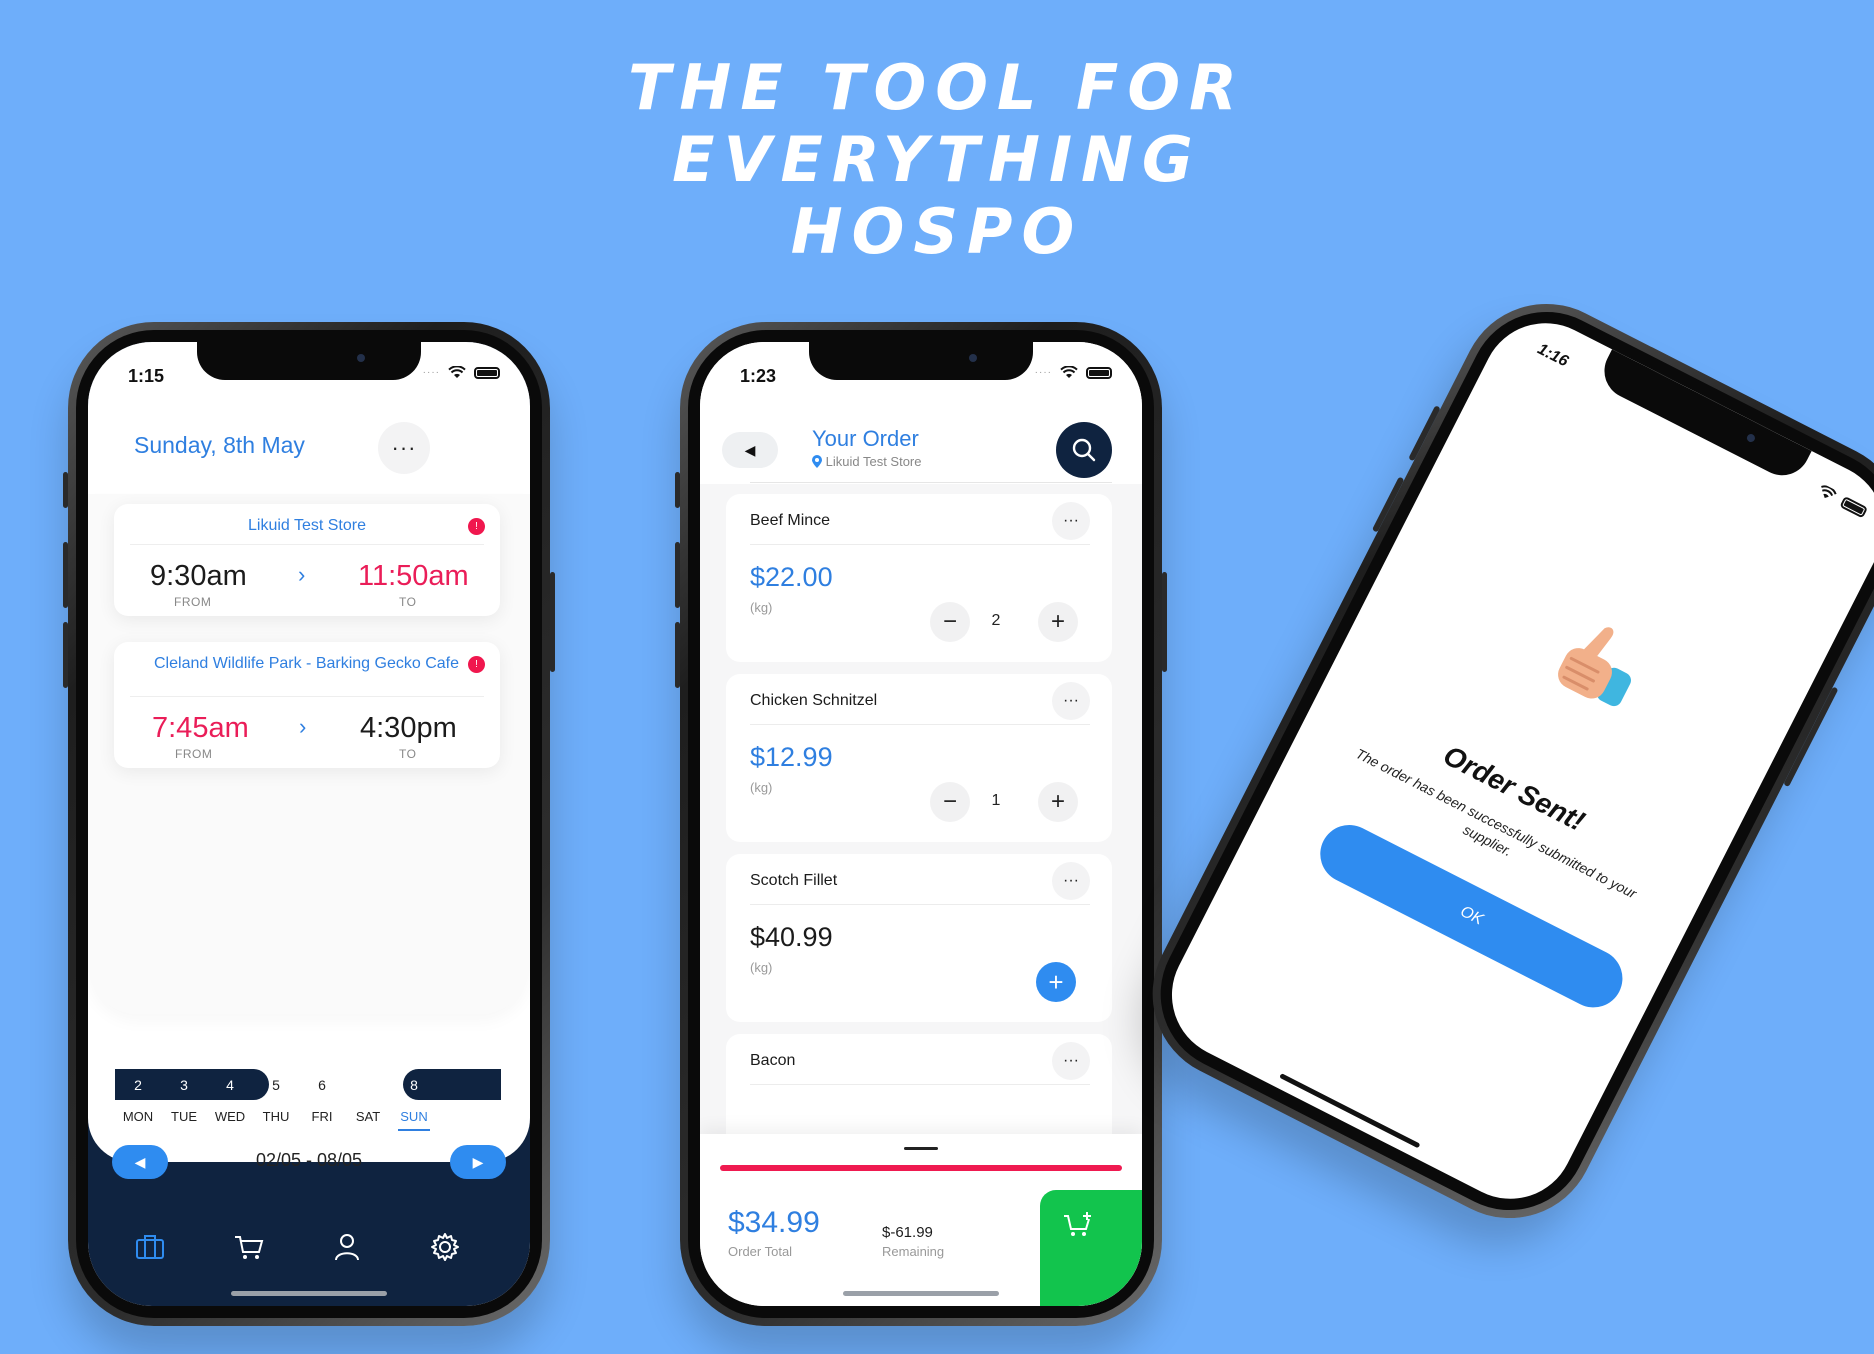  I want to click on item-name: Scotch Fillet, so click(794, 880).